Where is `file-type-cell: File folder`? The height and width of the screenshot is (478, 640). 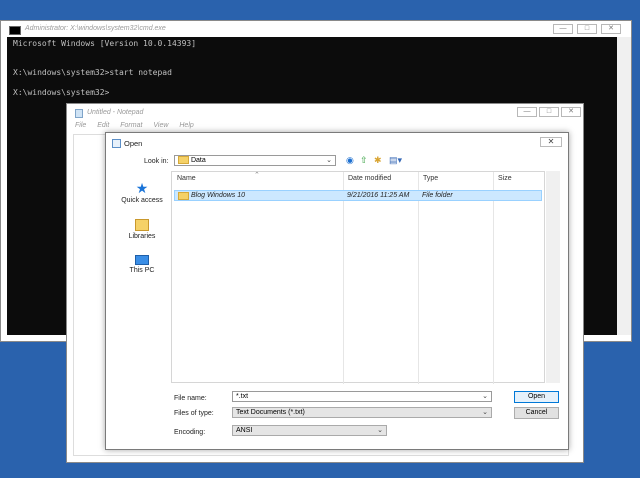
file-type-cell: File folder is located at coordinates (437, 195).